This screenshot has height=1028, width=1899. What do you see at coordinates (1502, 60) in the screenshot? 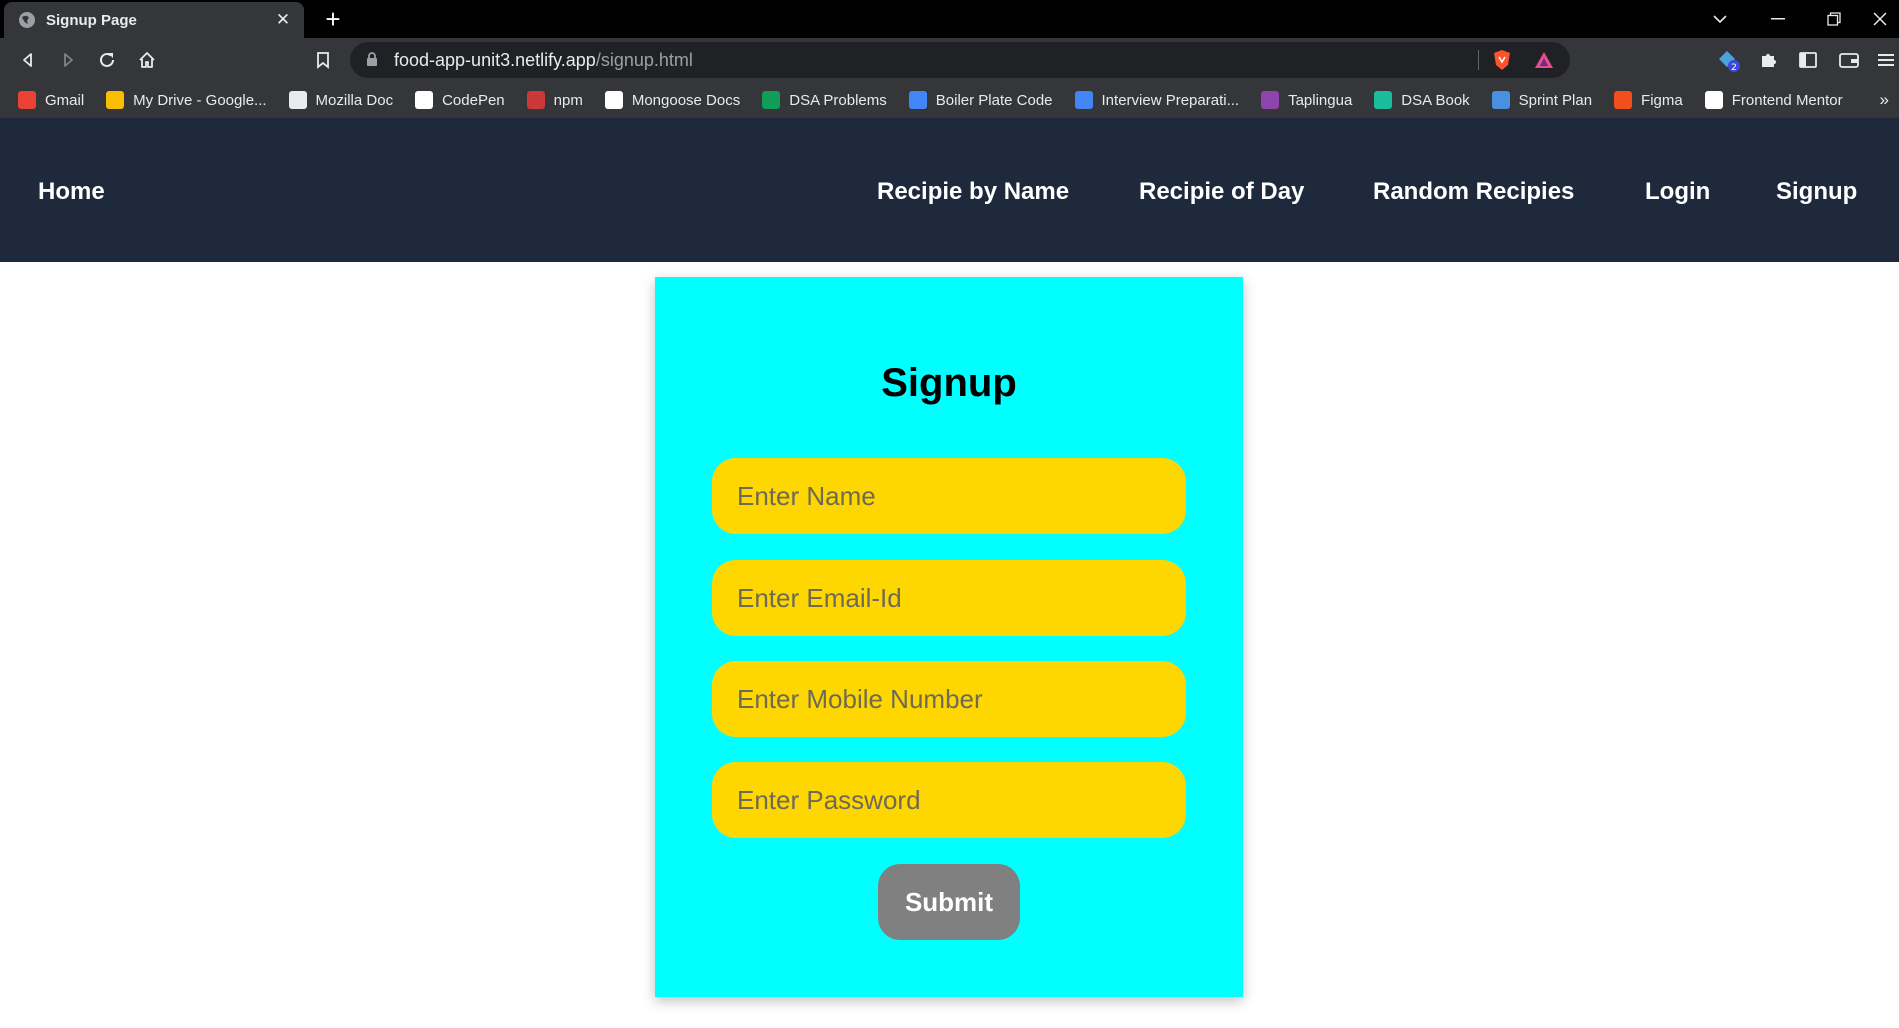
I see `brave-shields-icon` at bounding box center [1502, 60].